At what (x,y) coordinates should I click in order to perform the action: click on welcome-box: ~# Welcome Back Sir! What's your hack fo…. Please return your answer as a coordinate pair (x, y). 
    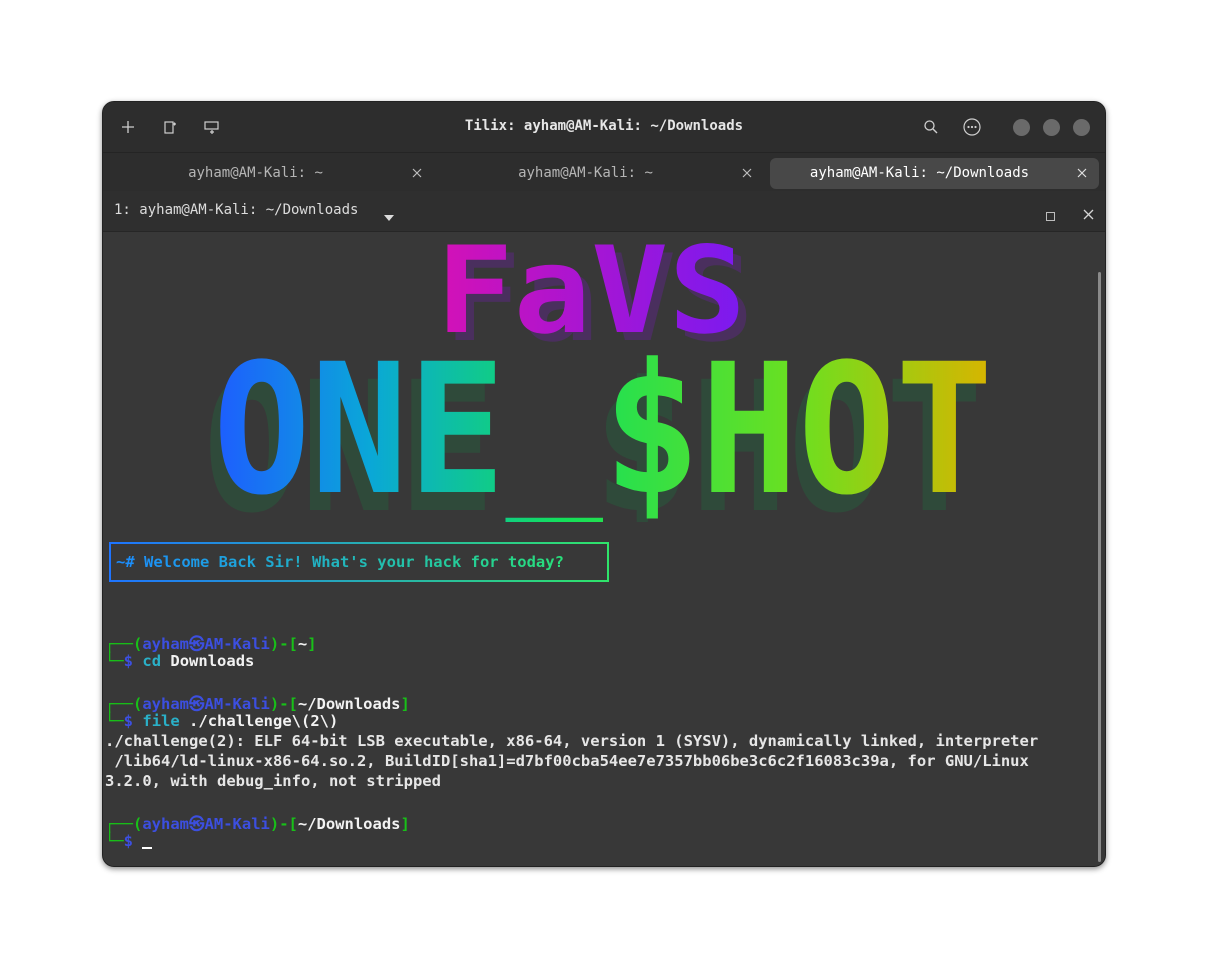
    Looking at the image, I should click on (359, 562).